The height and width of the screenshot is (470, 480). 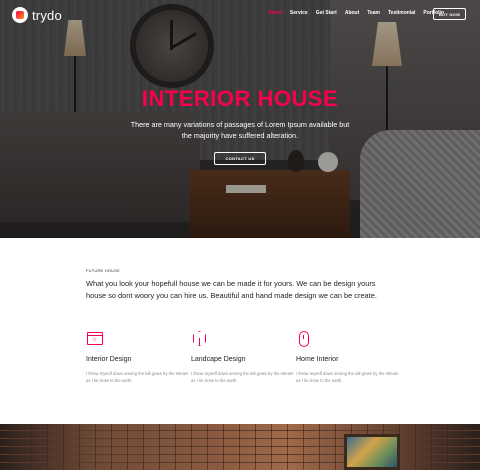 What do you see at coordinates (317, 359) in the screenshot?
I see `service-title: Home Interior` at bounding box center [317, 359].